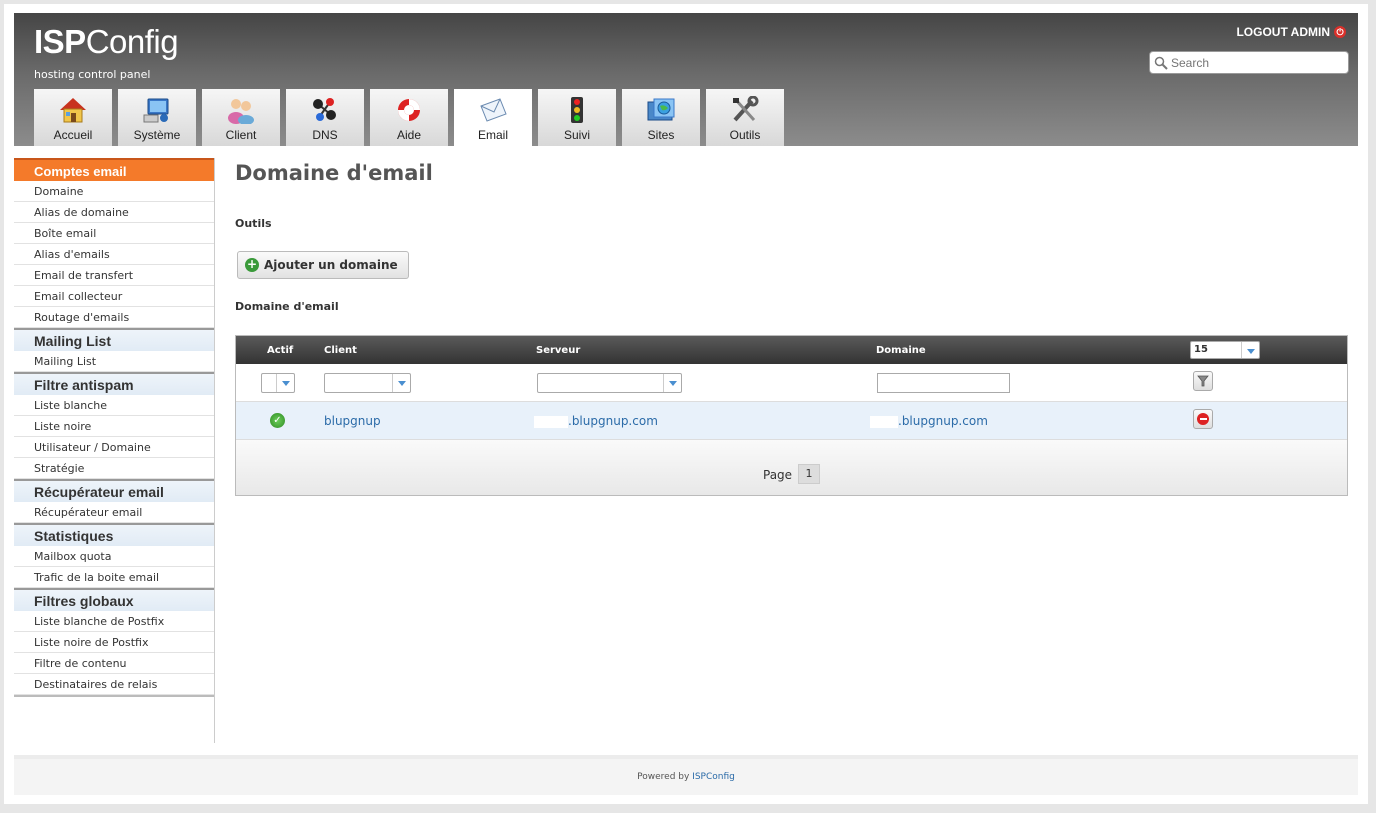 Image resolution: width=1376 pixels, height=813 pixels. Describe the element at coordinates (277, 420) in the screenshot. I see `check-icon: ✓` at that location.